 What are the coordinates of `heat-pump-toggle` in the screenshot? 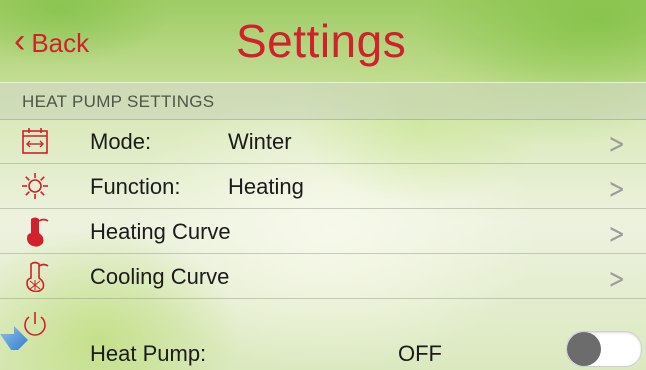 It's located at (604, 349).